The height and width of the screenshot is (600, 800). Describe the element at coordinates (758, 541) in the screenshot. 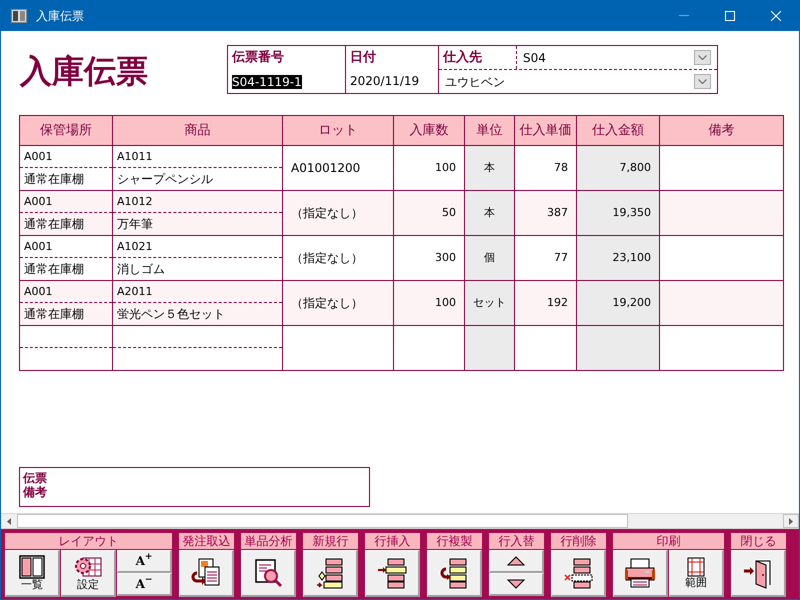

I see `group-label: 閉じる` at that location.